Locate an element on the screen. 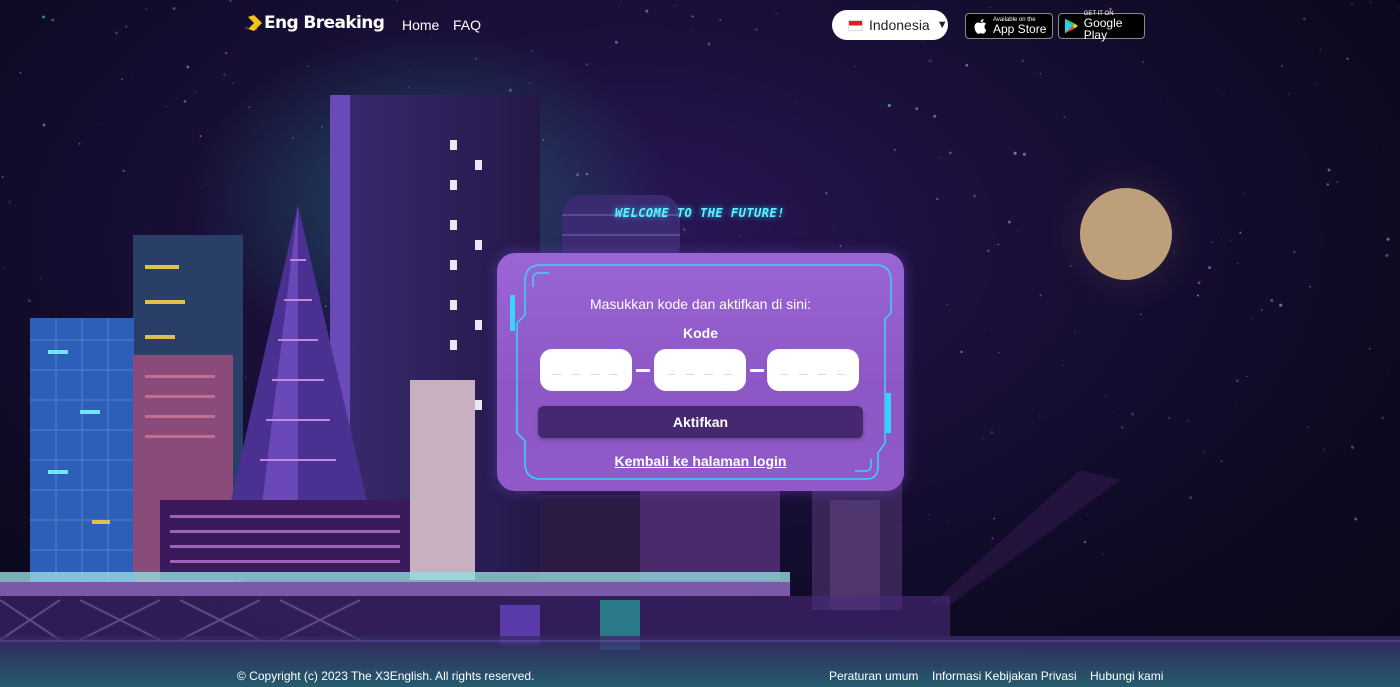 Image resolution: width=1400 pixels, height=687 pixels. language-select: Indonesia ▼ is located at coordinates (890, 25).